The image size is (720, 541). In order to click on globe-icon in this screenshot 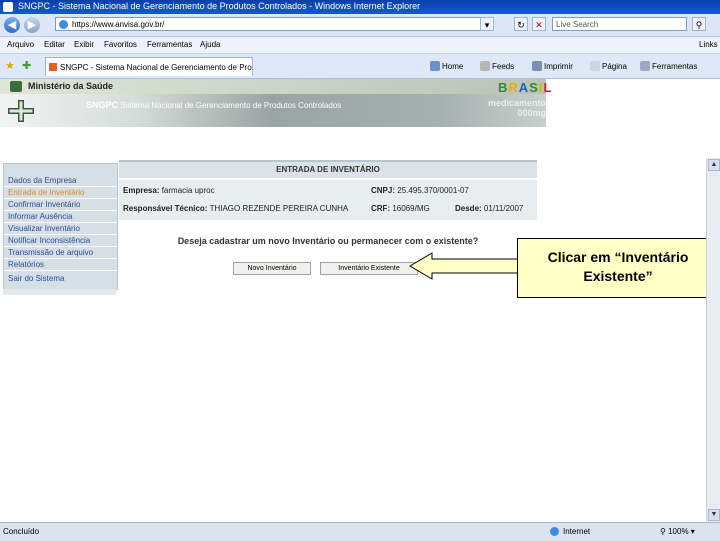, I will do `click(554, 531)`.